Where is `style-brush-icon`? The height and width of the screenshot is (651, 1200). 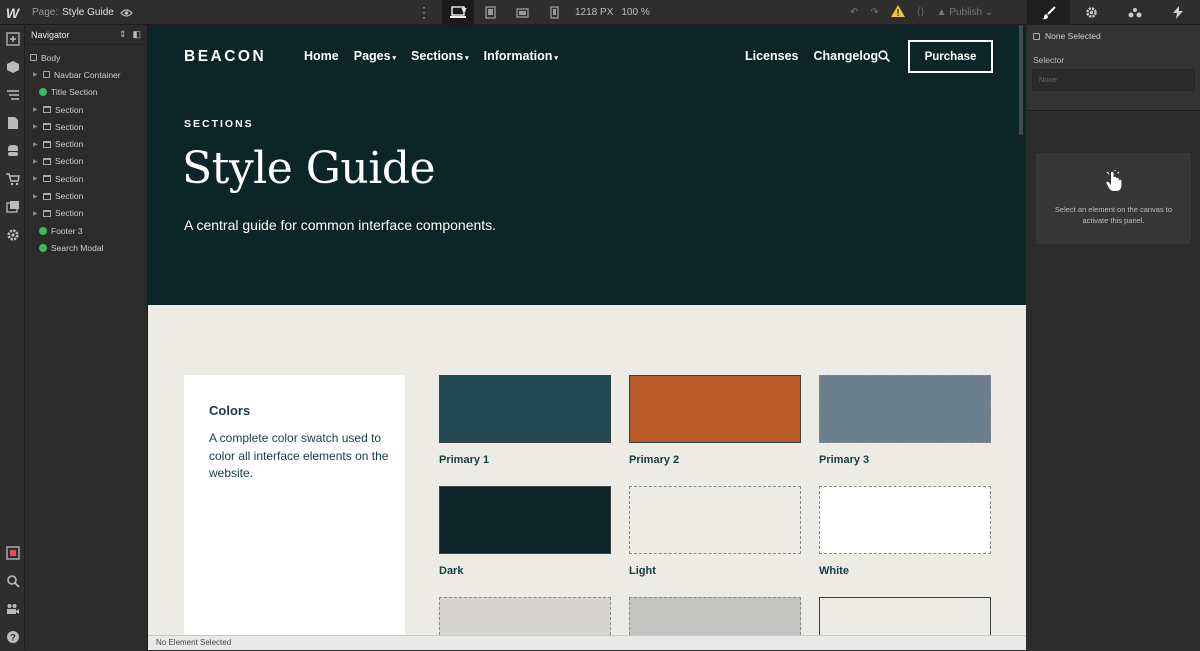
style-brush-icon is located at coordinates (1049, 12).